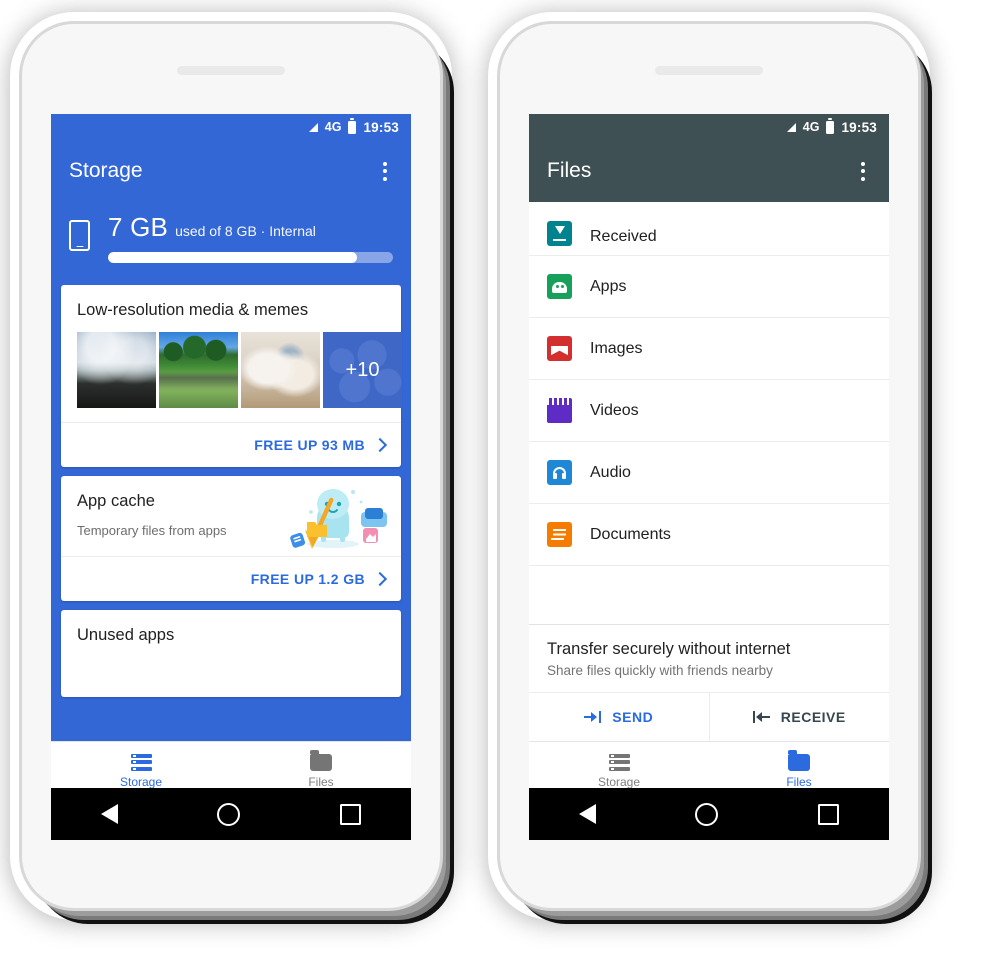 The width and height of the screenshot is (1000, 954). What do you see at coordinates (327, 519) in the screenshot?
I see `cleaning-mascot-illustration` at bounding box center [327, 519].